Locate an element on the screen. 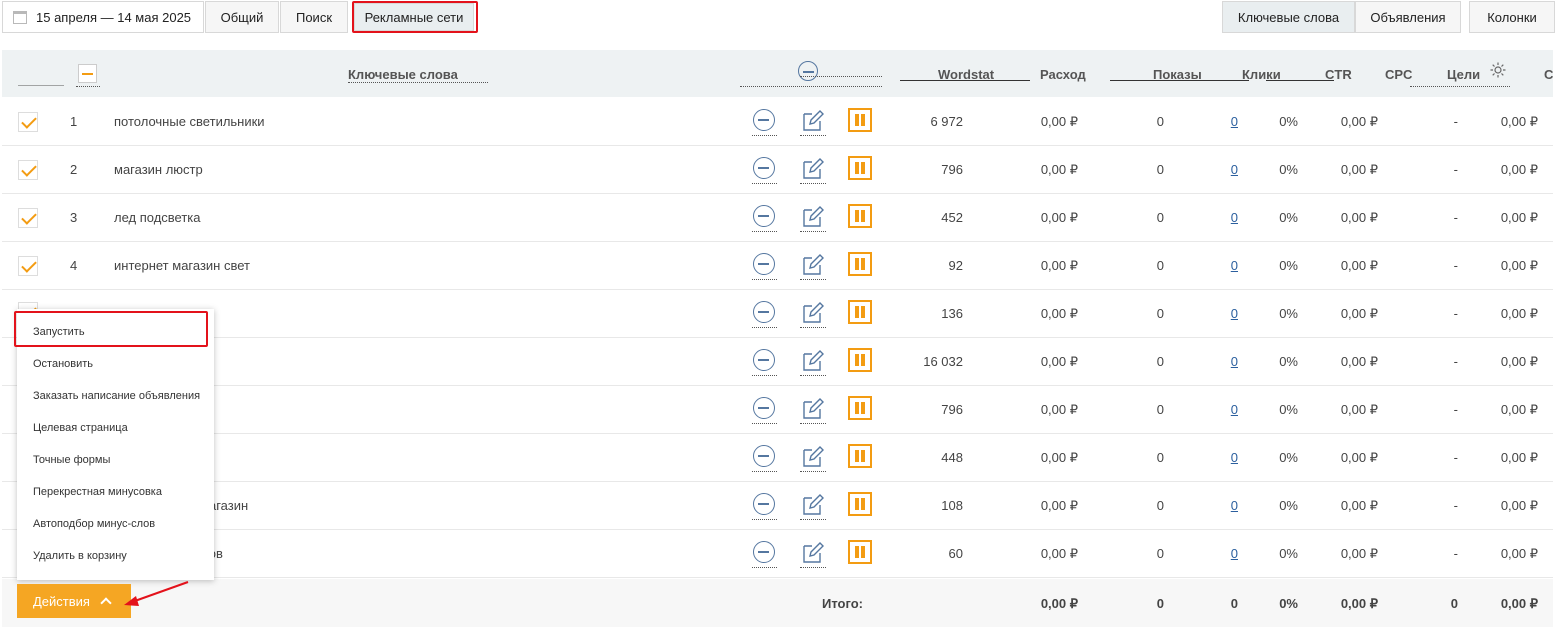 This screenshot has height=627, width=1567. tab-search: Поиск is located at coordinates (314, 17).